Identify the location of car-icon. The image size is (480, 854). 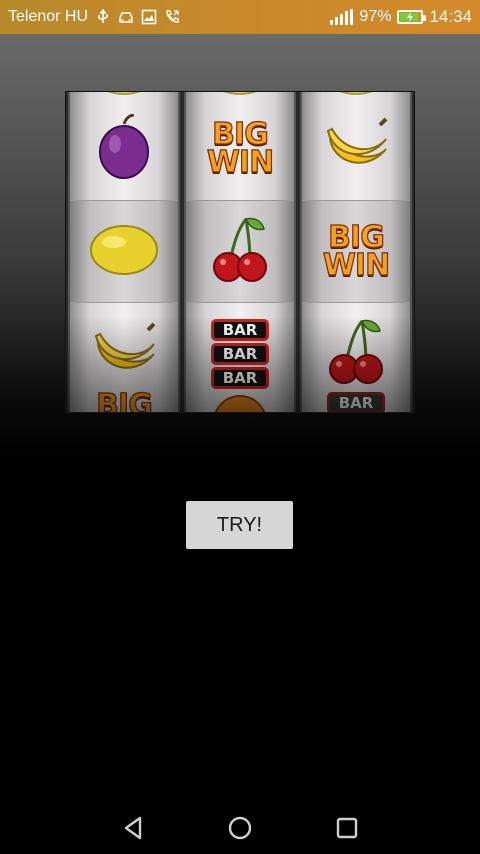
(126, 17).